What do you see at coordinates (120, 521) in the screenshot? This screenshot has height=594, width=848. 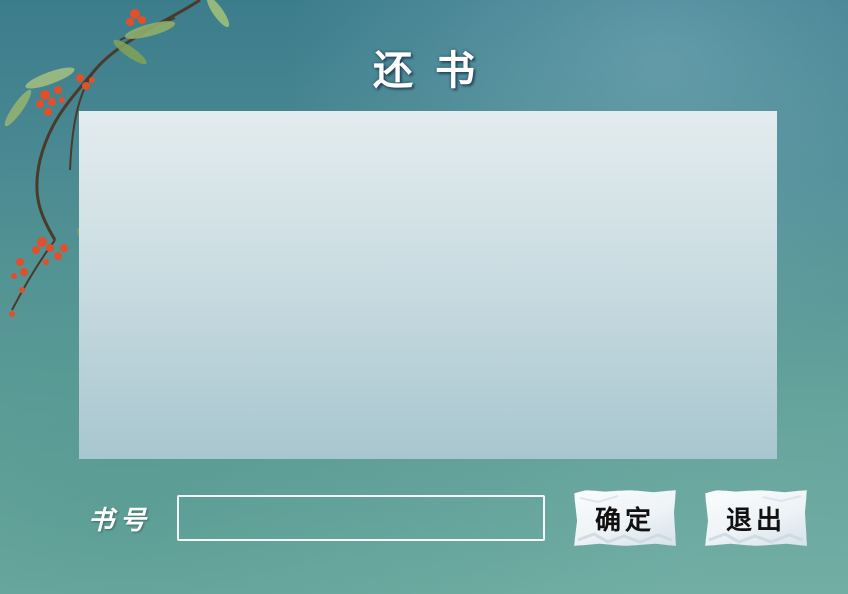 I see `book-number-label: 书号` at bounding box center [120, 521].